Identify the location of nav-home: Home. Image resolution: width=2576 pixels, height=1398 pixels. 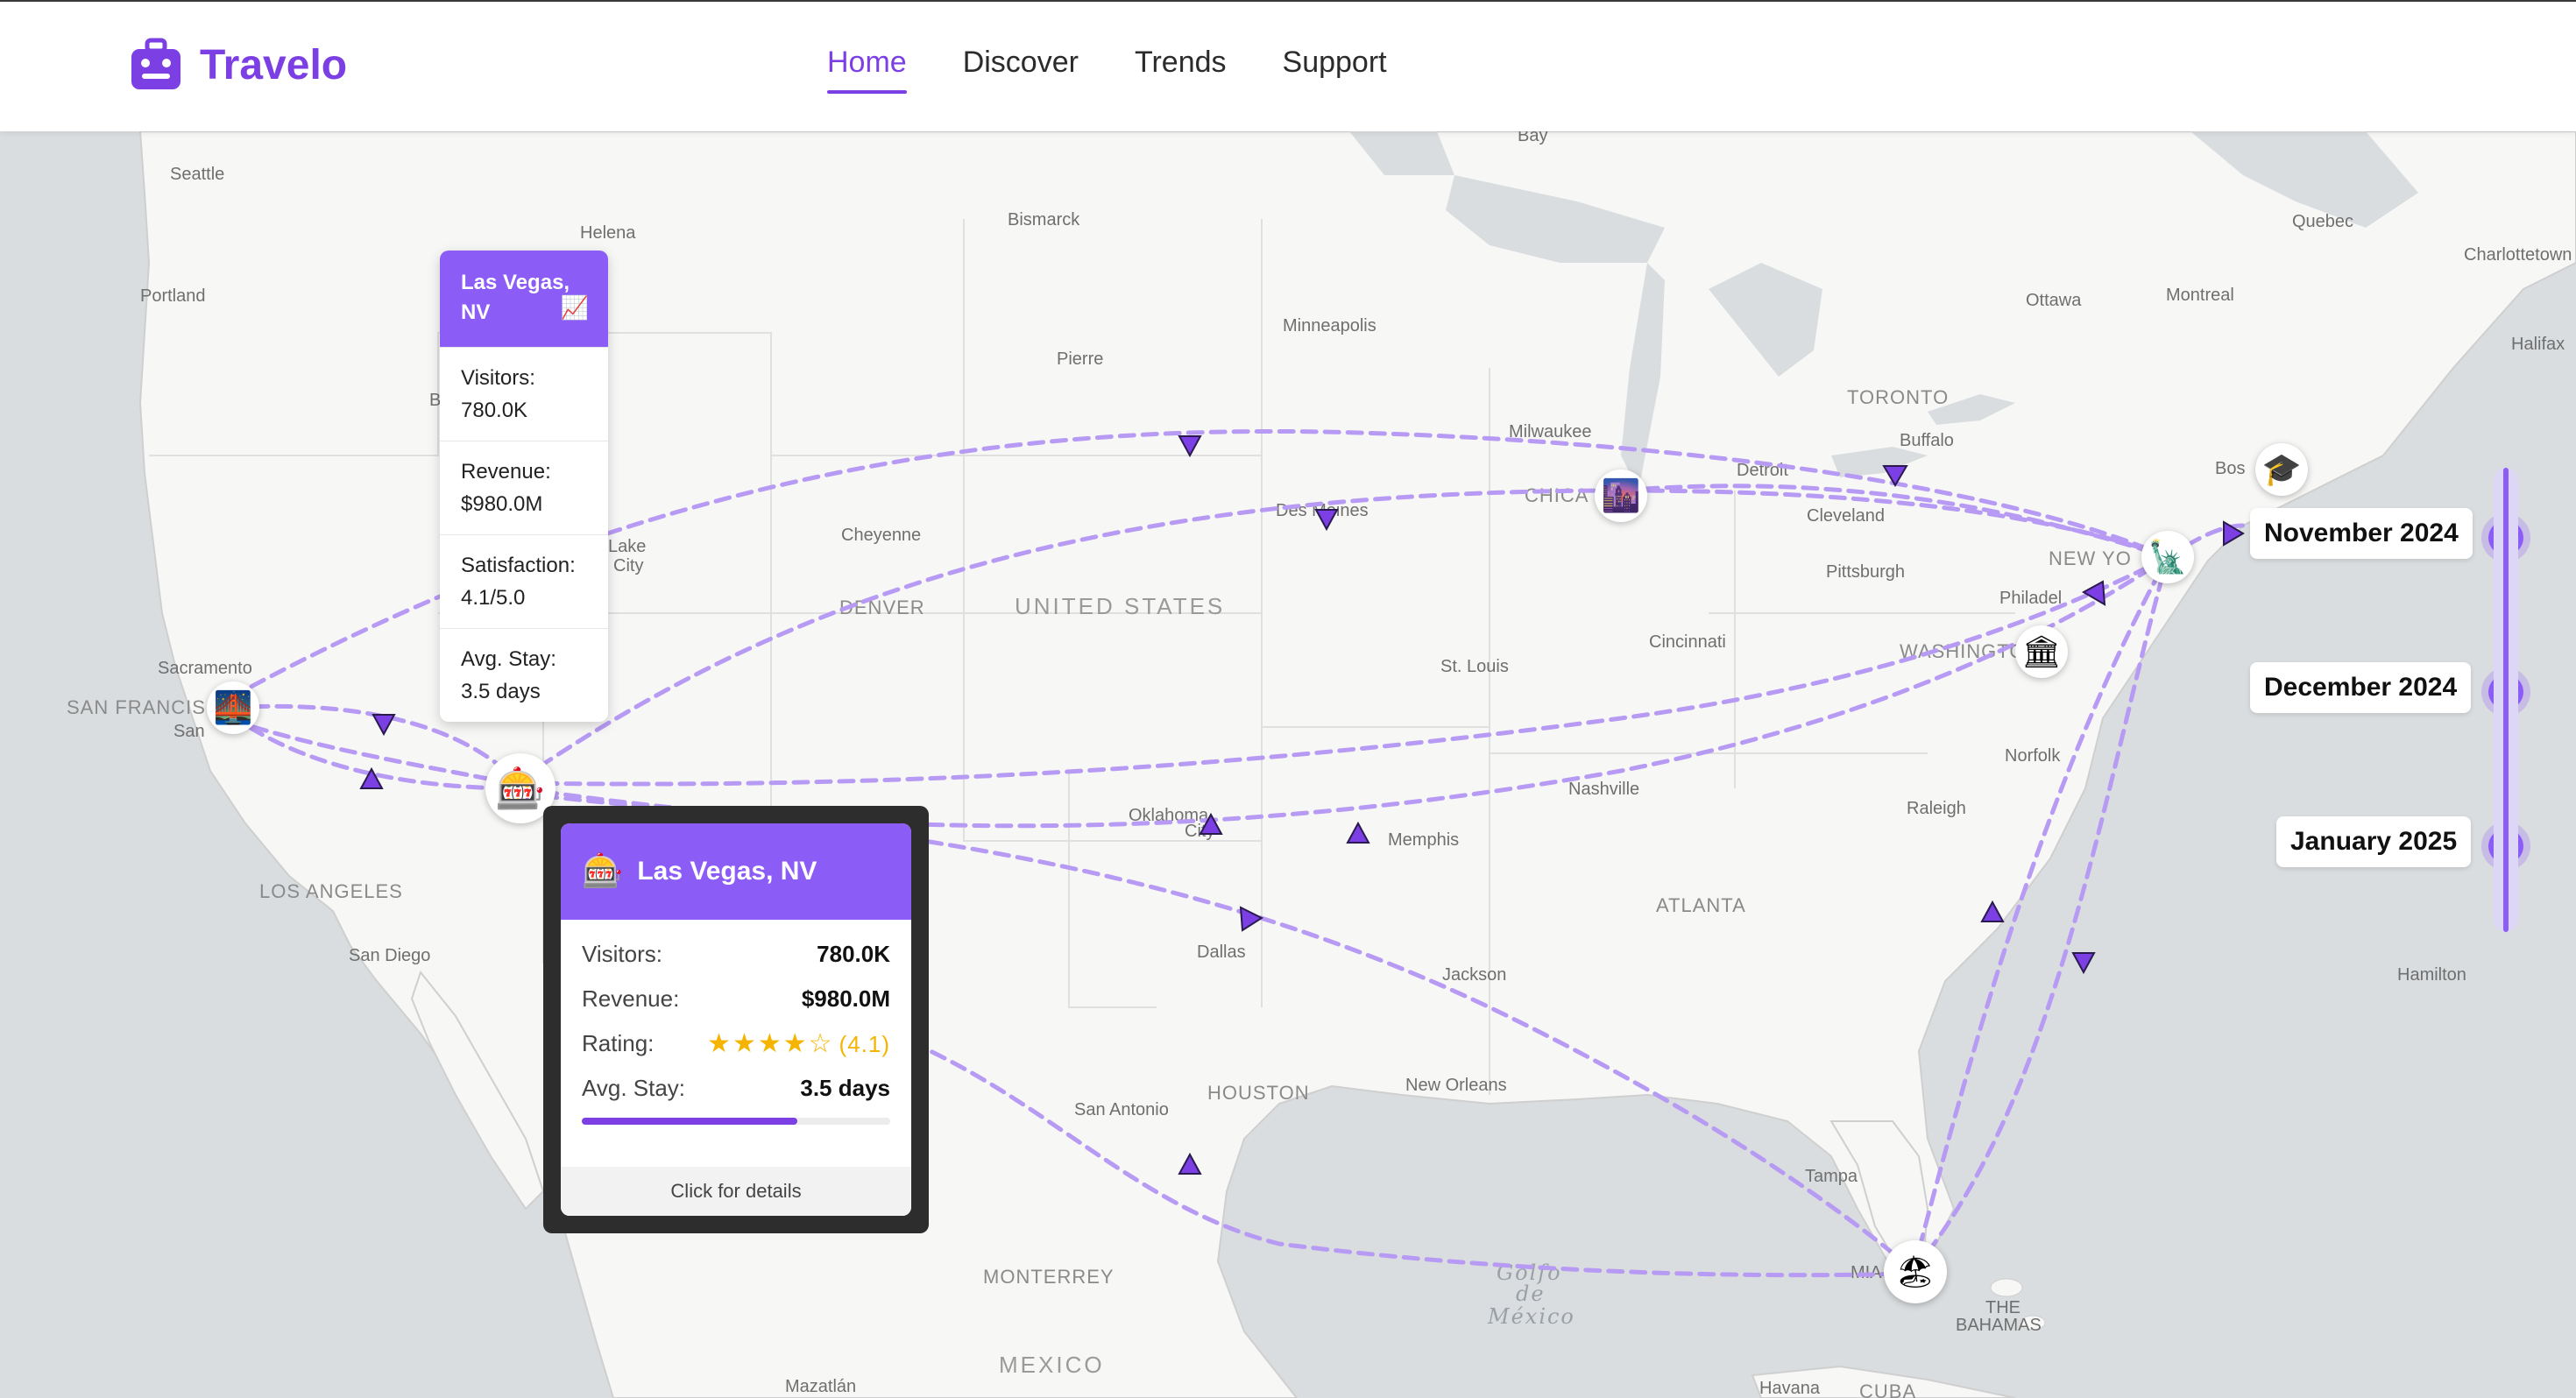
(867, 70).